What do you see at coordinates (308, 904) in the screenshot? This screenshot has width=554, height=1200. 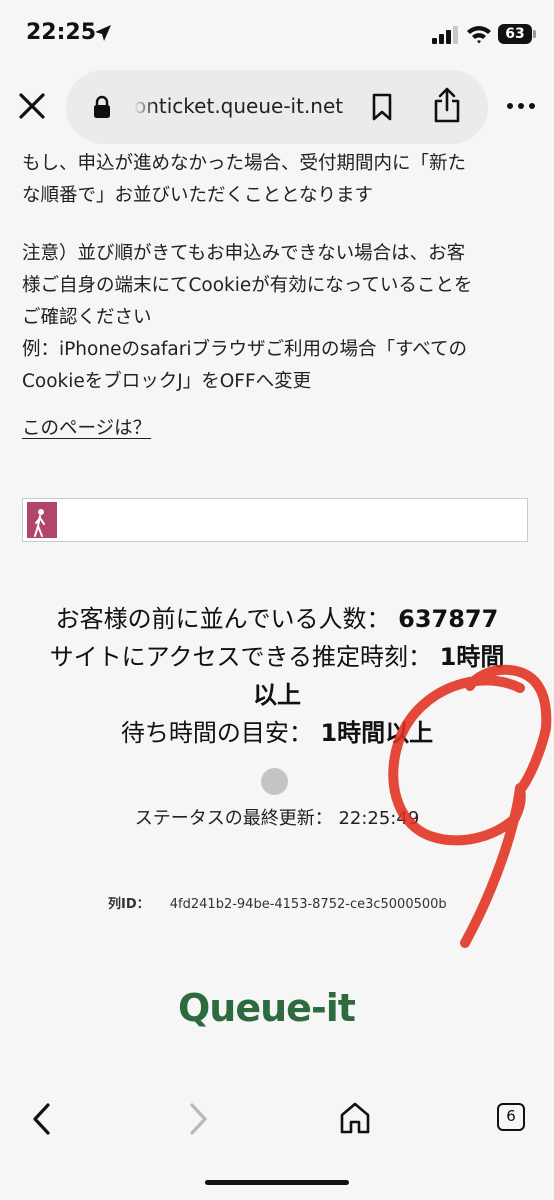 I see `queue-id-value: 4fd241b2-94be-4153-8752-ce3c5000500b` at bounding box center [308, 904].